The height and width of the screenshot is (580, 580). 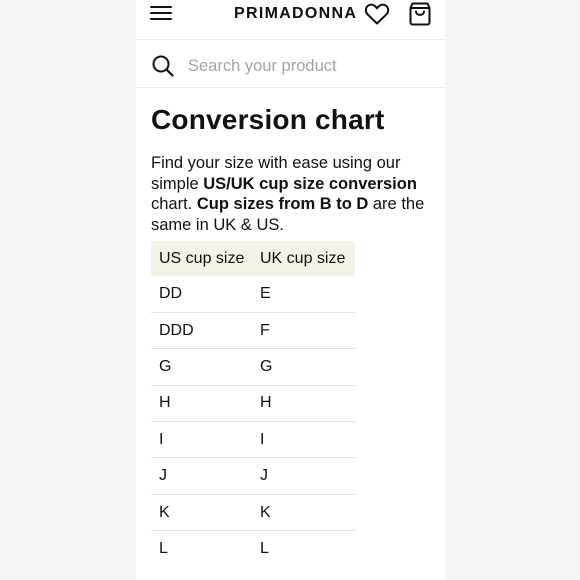 I want to click on table-row: DDD F, so click(x=253, y=330).